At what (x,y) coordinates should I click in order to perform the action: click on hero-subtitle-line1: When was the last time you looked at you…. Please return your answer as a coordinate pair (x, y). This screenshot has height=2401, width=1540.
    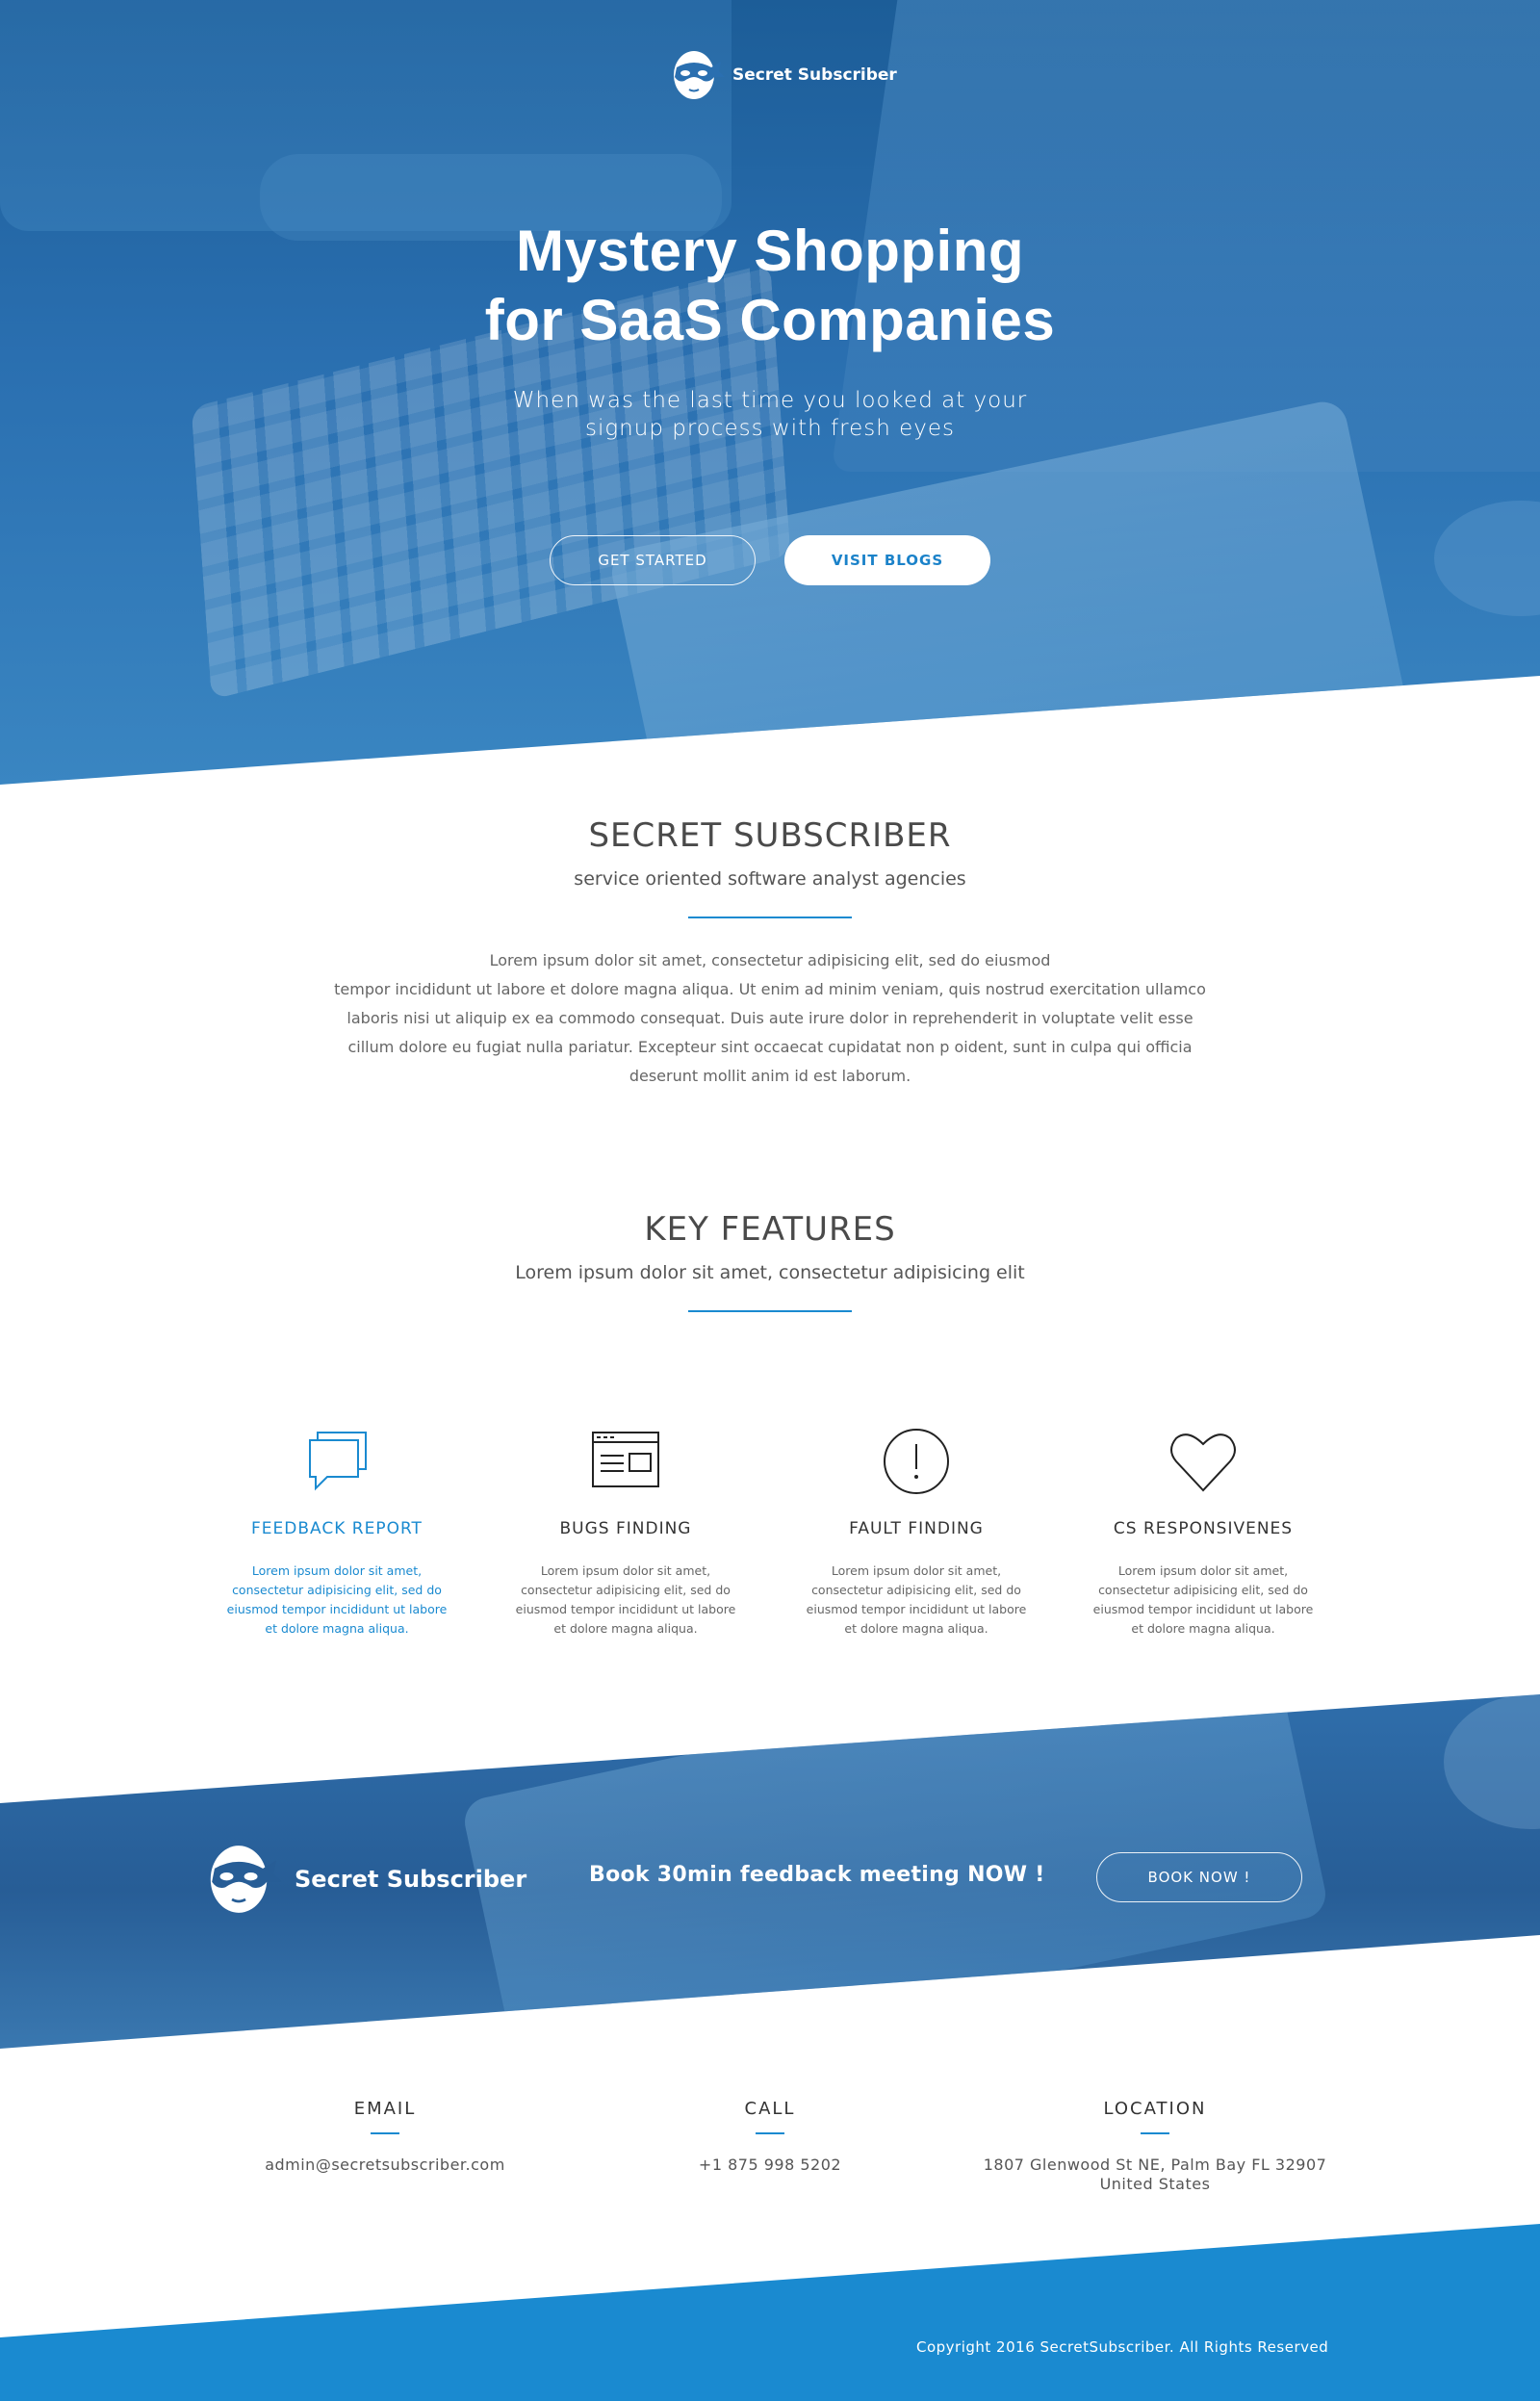
    Looking at the image, I should click on (770, 400).